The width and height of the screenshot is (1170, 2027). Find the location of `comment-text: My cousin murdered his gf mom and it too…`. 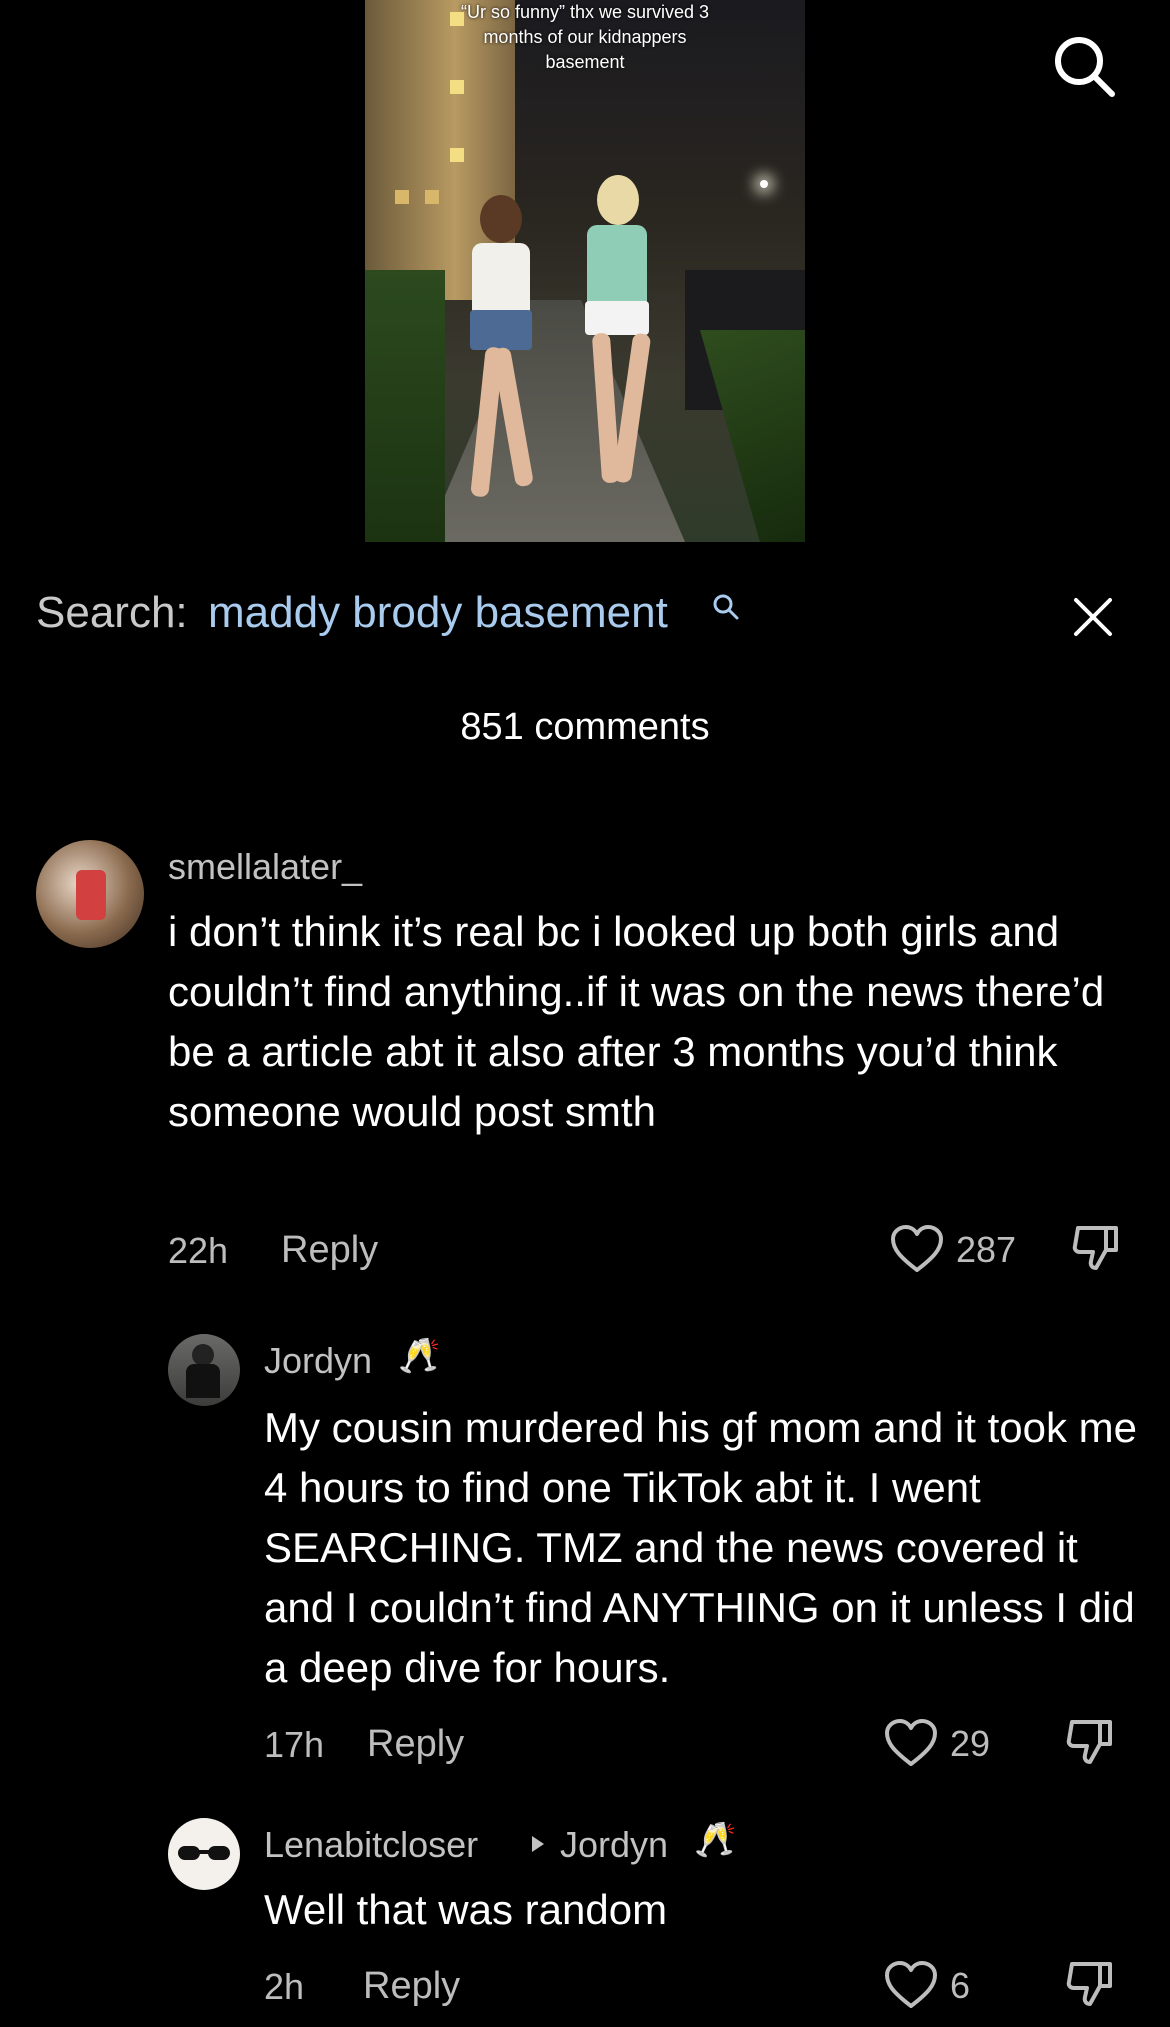

comment-text: My cousin murdered his gf mom and it too… is located at coordinates (701, 1547).